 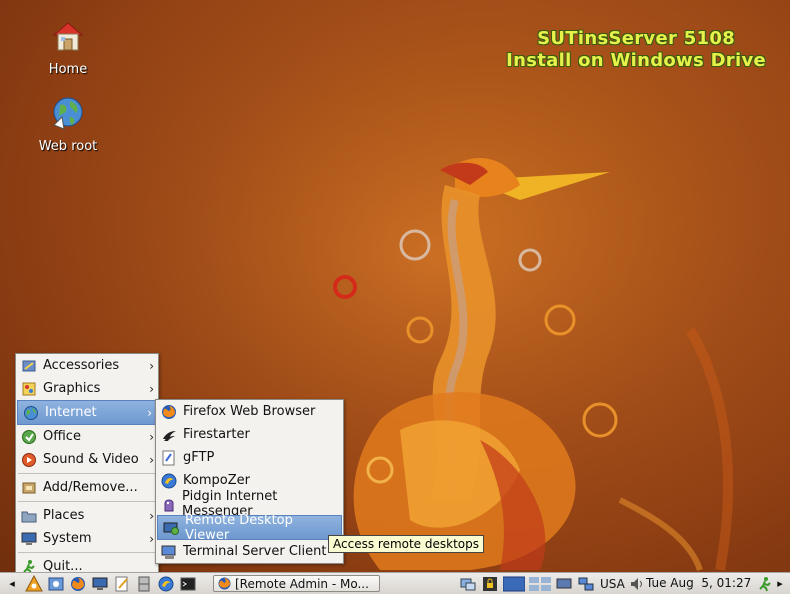 I want to click on menu-item-sound-video: Sound & Video ›, so click(x=87, y=459).